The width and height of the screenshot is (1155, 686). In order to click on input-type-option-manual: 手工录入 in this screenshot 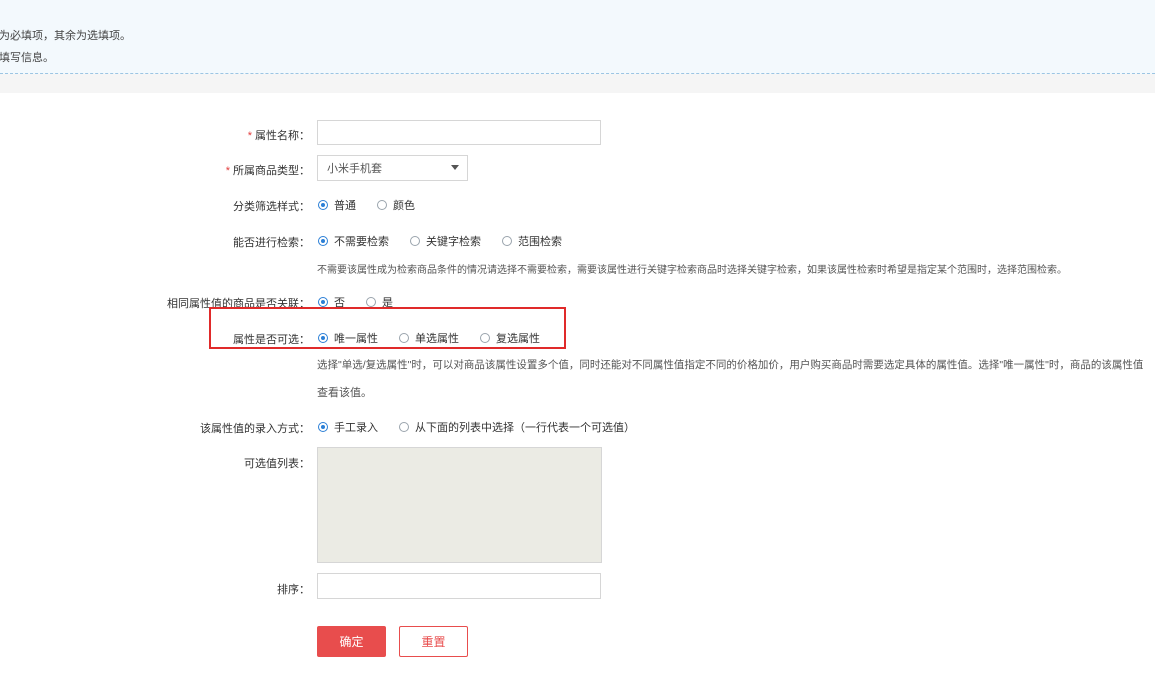, I will do `click(348, 427)`.